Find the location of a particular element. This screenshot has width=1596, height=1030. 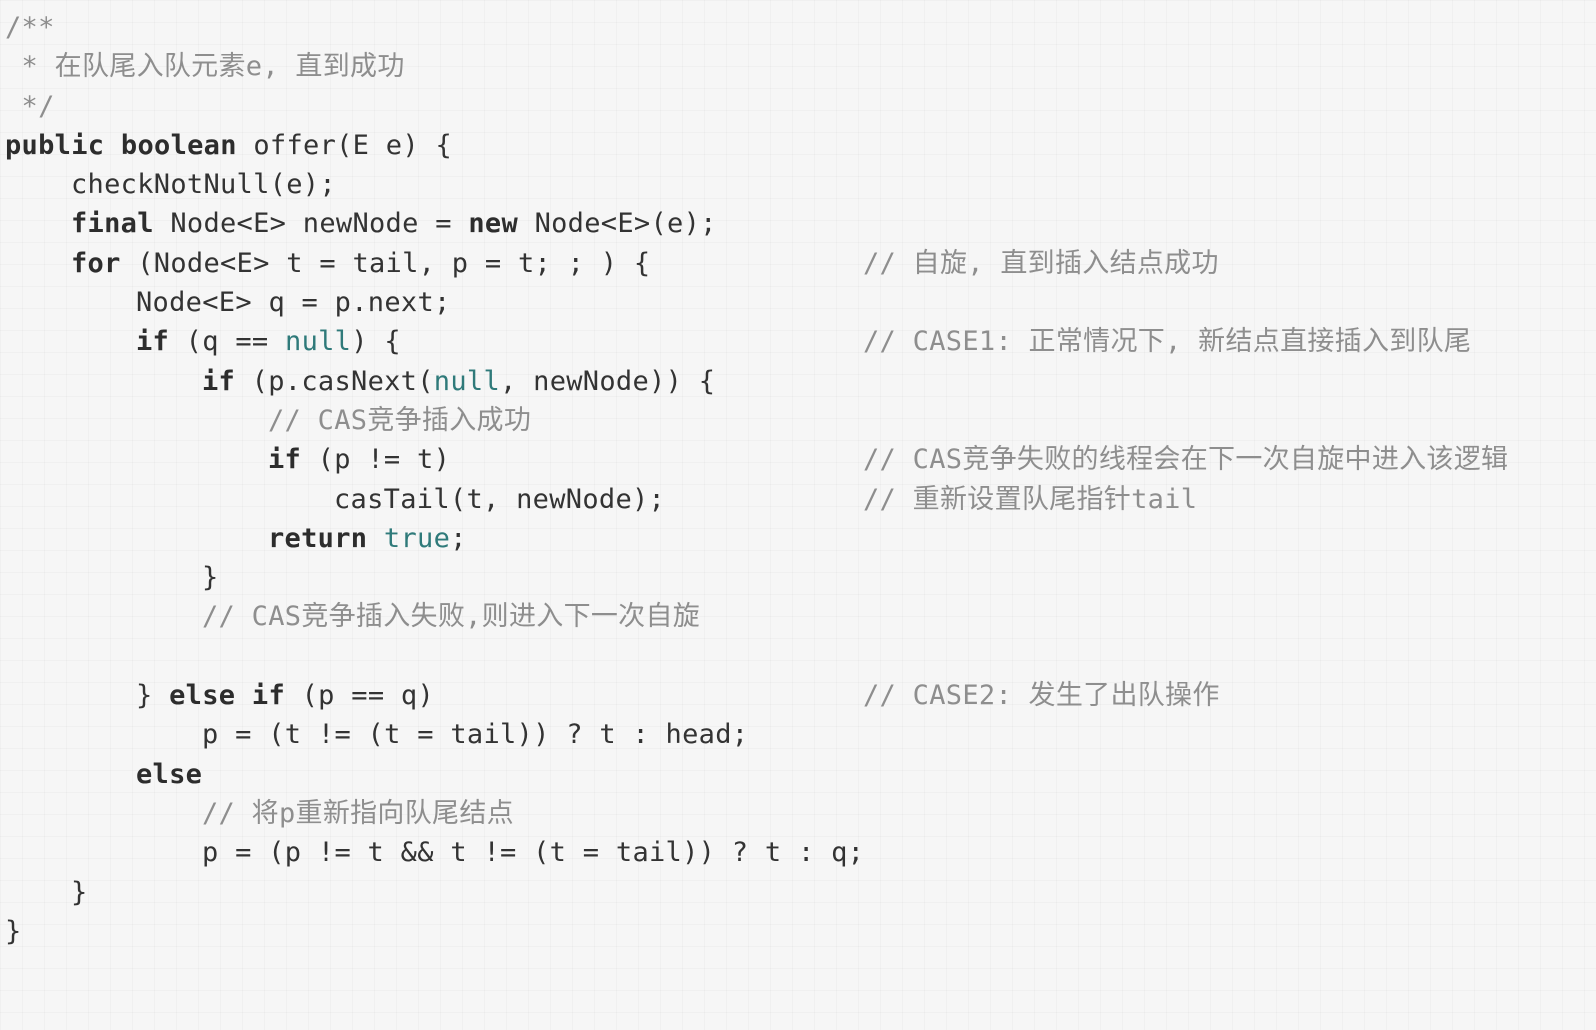

code-statement: return true; is located at coordinates (367, 538).